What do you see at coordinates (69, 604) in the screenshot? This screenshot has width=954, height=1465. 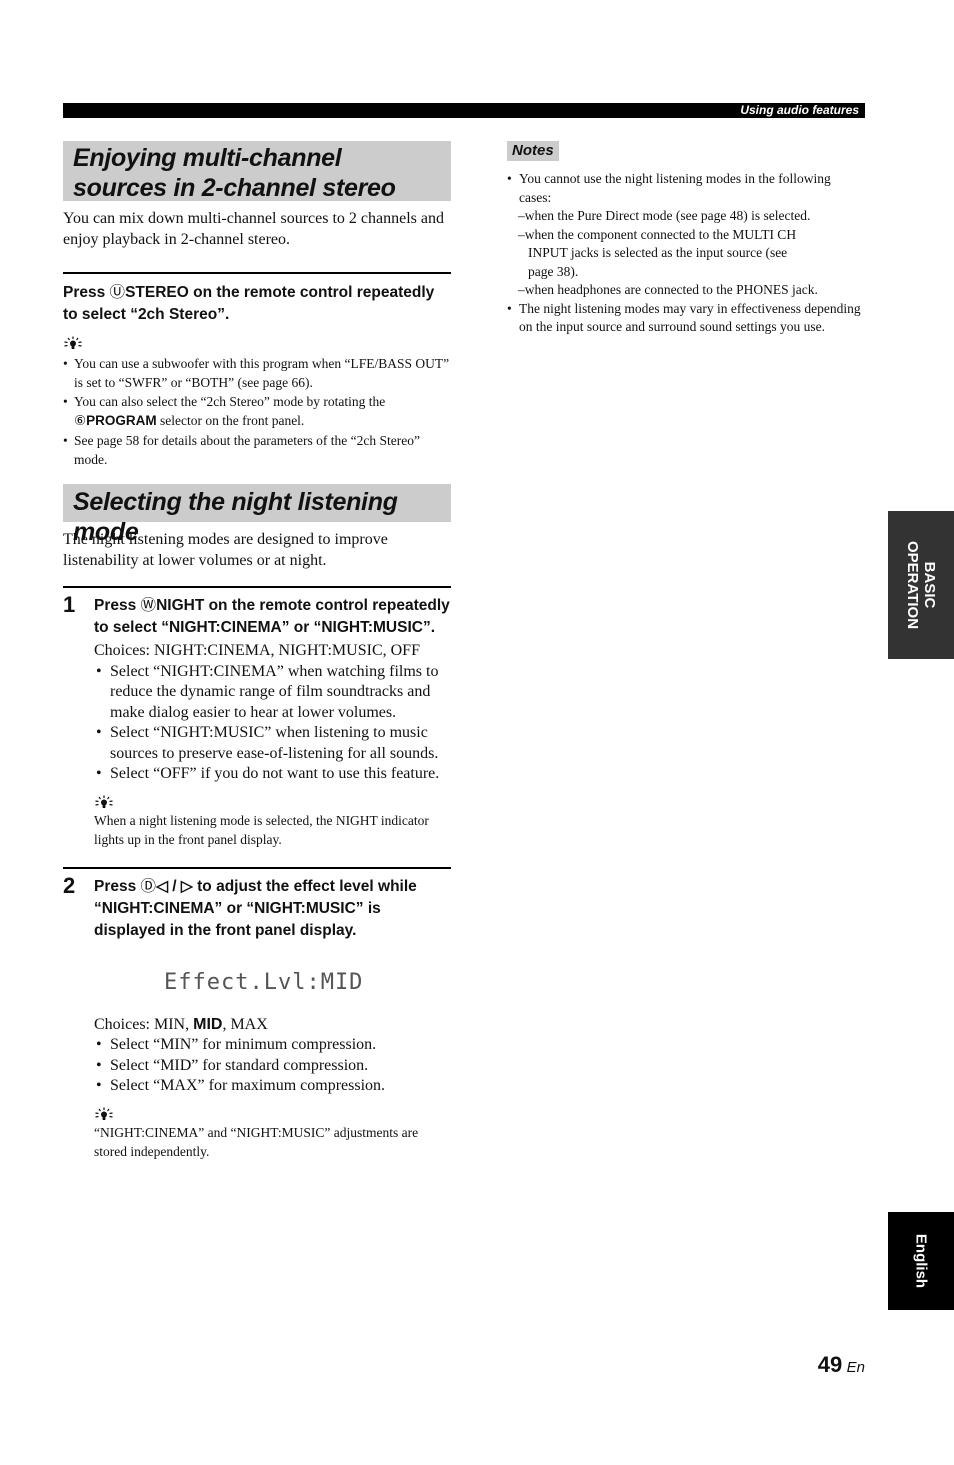 I see `step-number: 1` at bounding box center [69, 604].